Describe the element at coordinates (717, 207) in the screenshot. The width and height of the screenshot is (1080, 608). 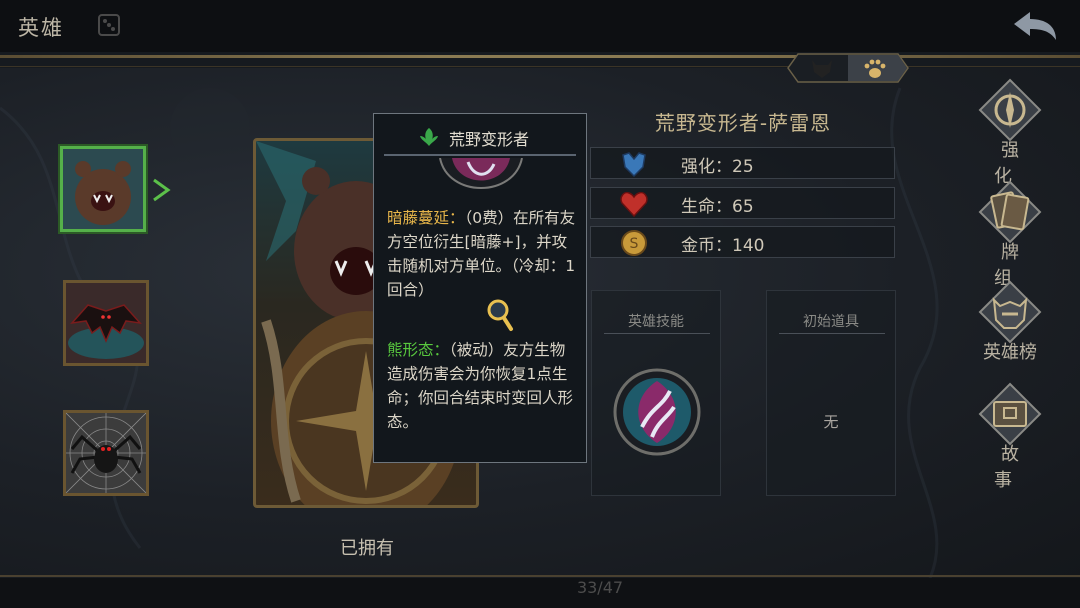
I see `stat-hp-text: 生命：65` at that location.